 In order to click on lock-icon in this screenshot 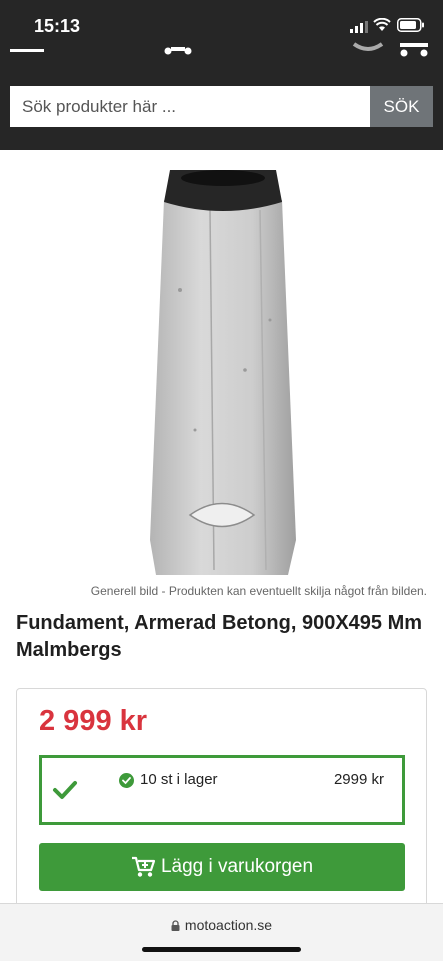, I will do `click(175, 925)`.